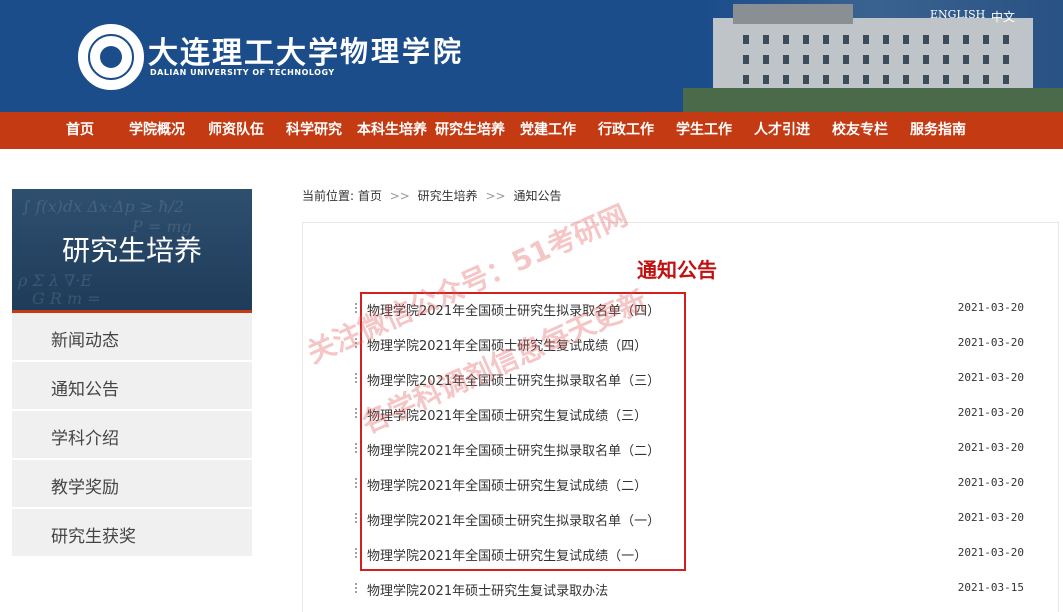  I want to click on lang-chinese-link: 中文, so click(1003, 16).